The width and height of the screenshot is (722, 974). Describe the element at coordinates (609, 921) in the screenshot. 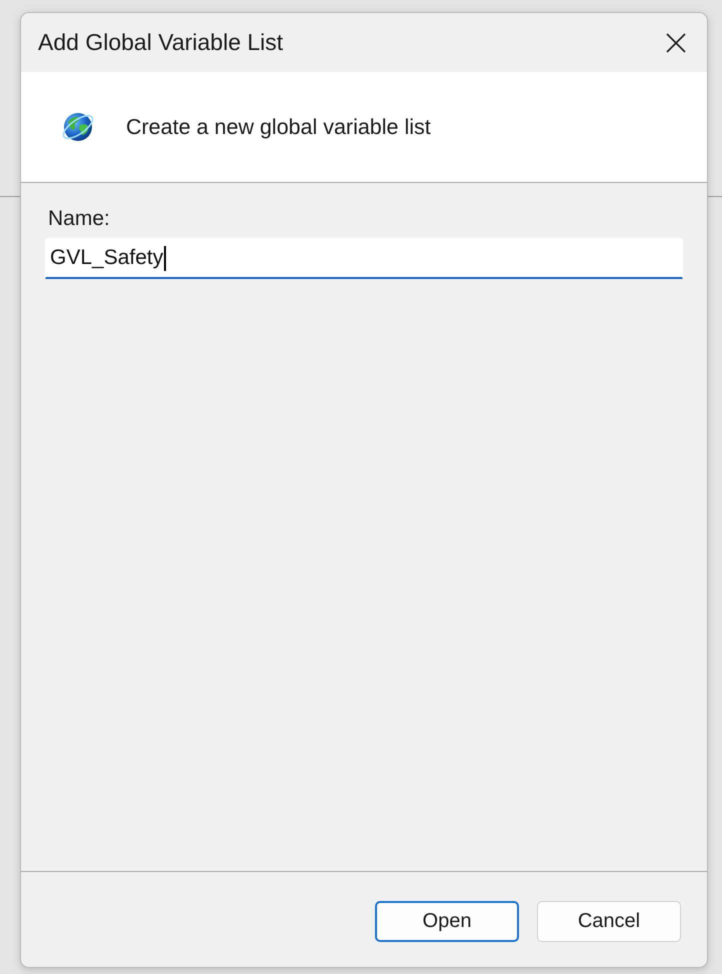

I see `dialog-button: Cancel` at that location.